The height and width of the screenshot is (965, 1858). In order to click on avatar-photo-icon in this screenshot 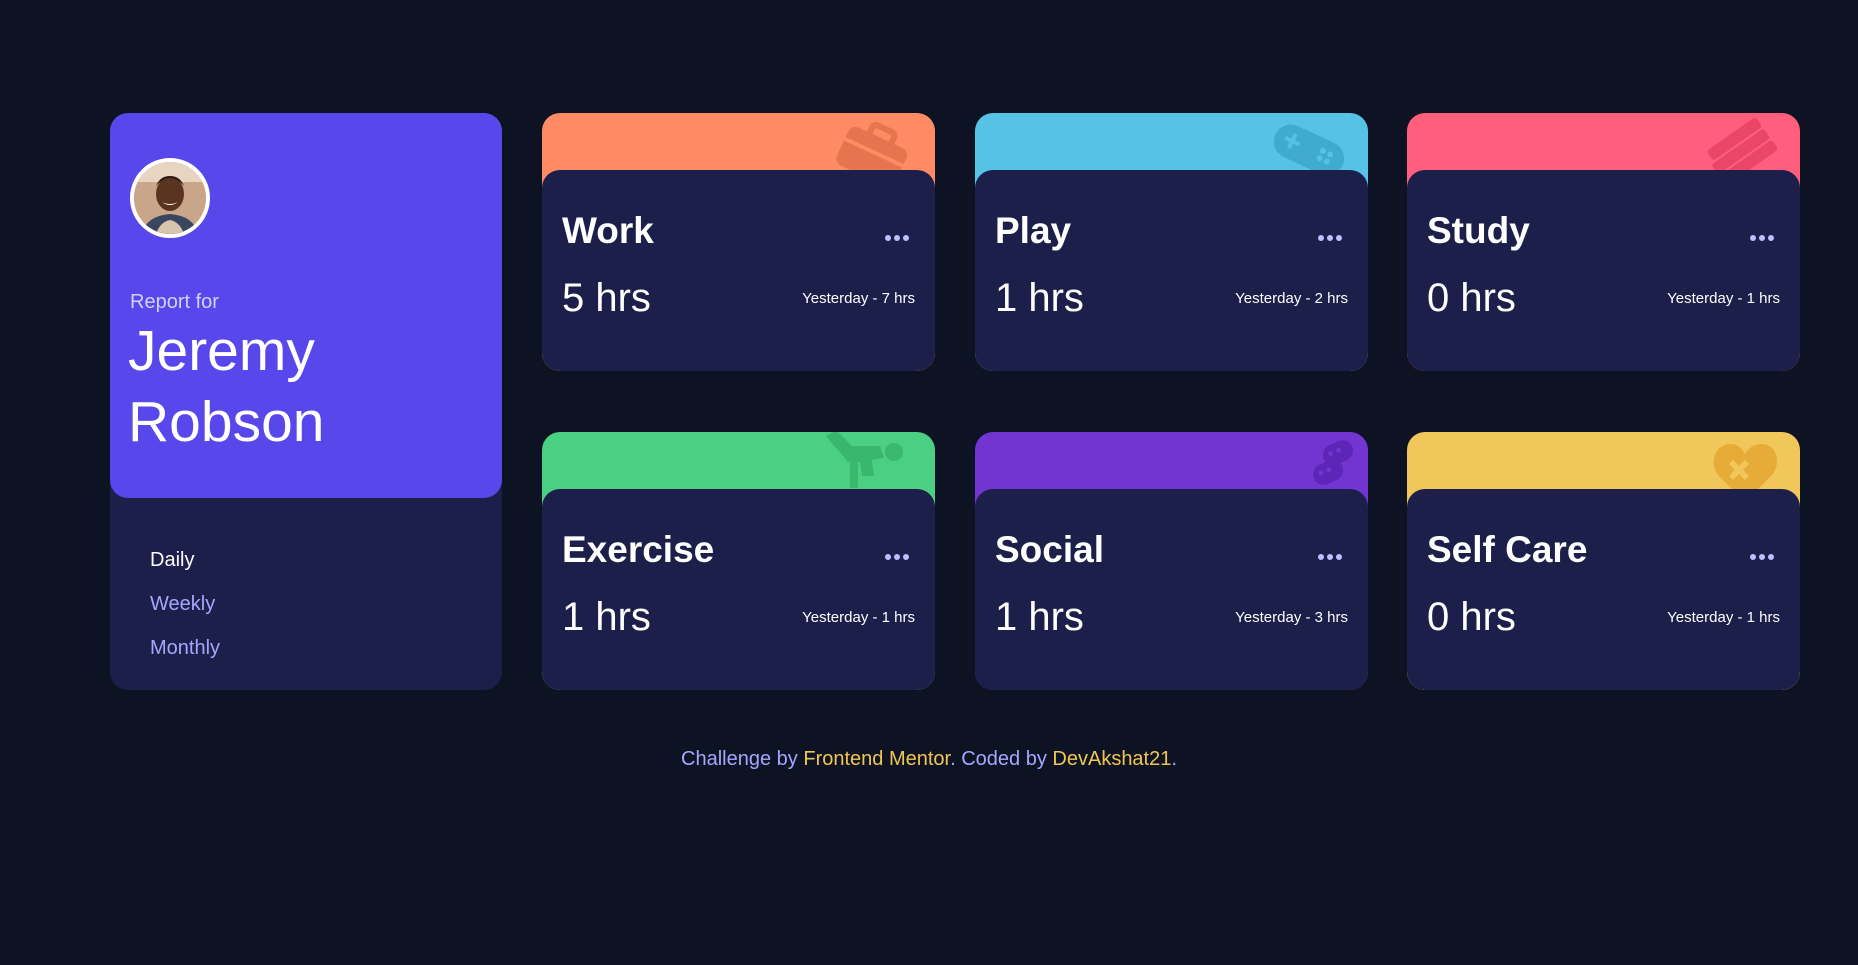, I will do `click(170, 198)`.